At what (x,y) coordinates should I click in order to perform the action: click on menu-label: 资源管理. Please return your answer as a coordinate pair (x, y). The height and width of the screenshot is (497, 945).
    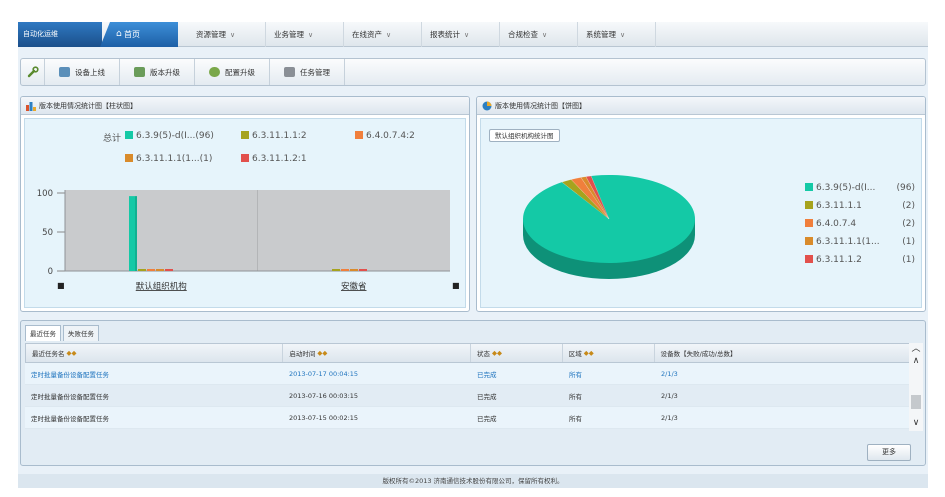
    Looking at the image, I should click on (211, 34).